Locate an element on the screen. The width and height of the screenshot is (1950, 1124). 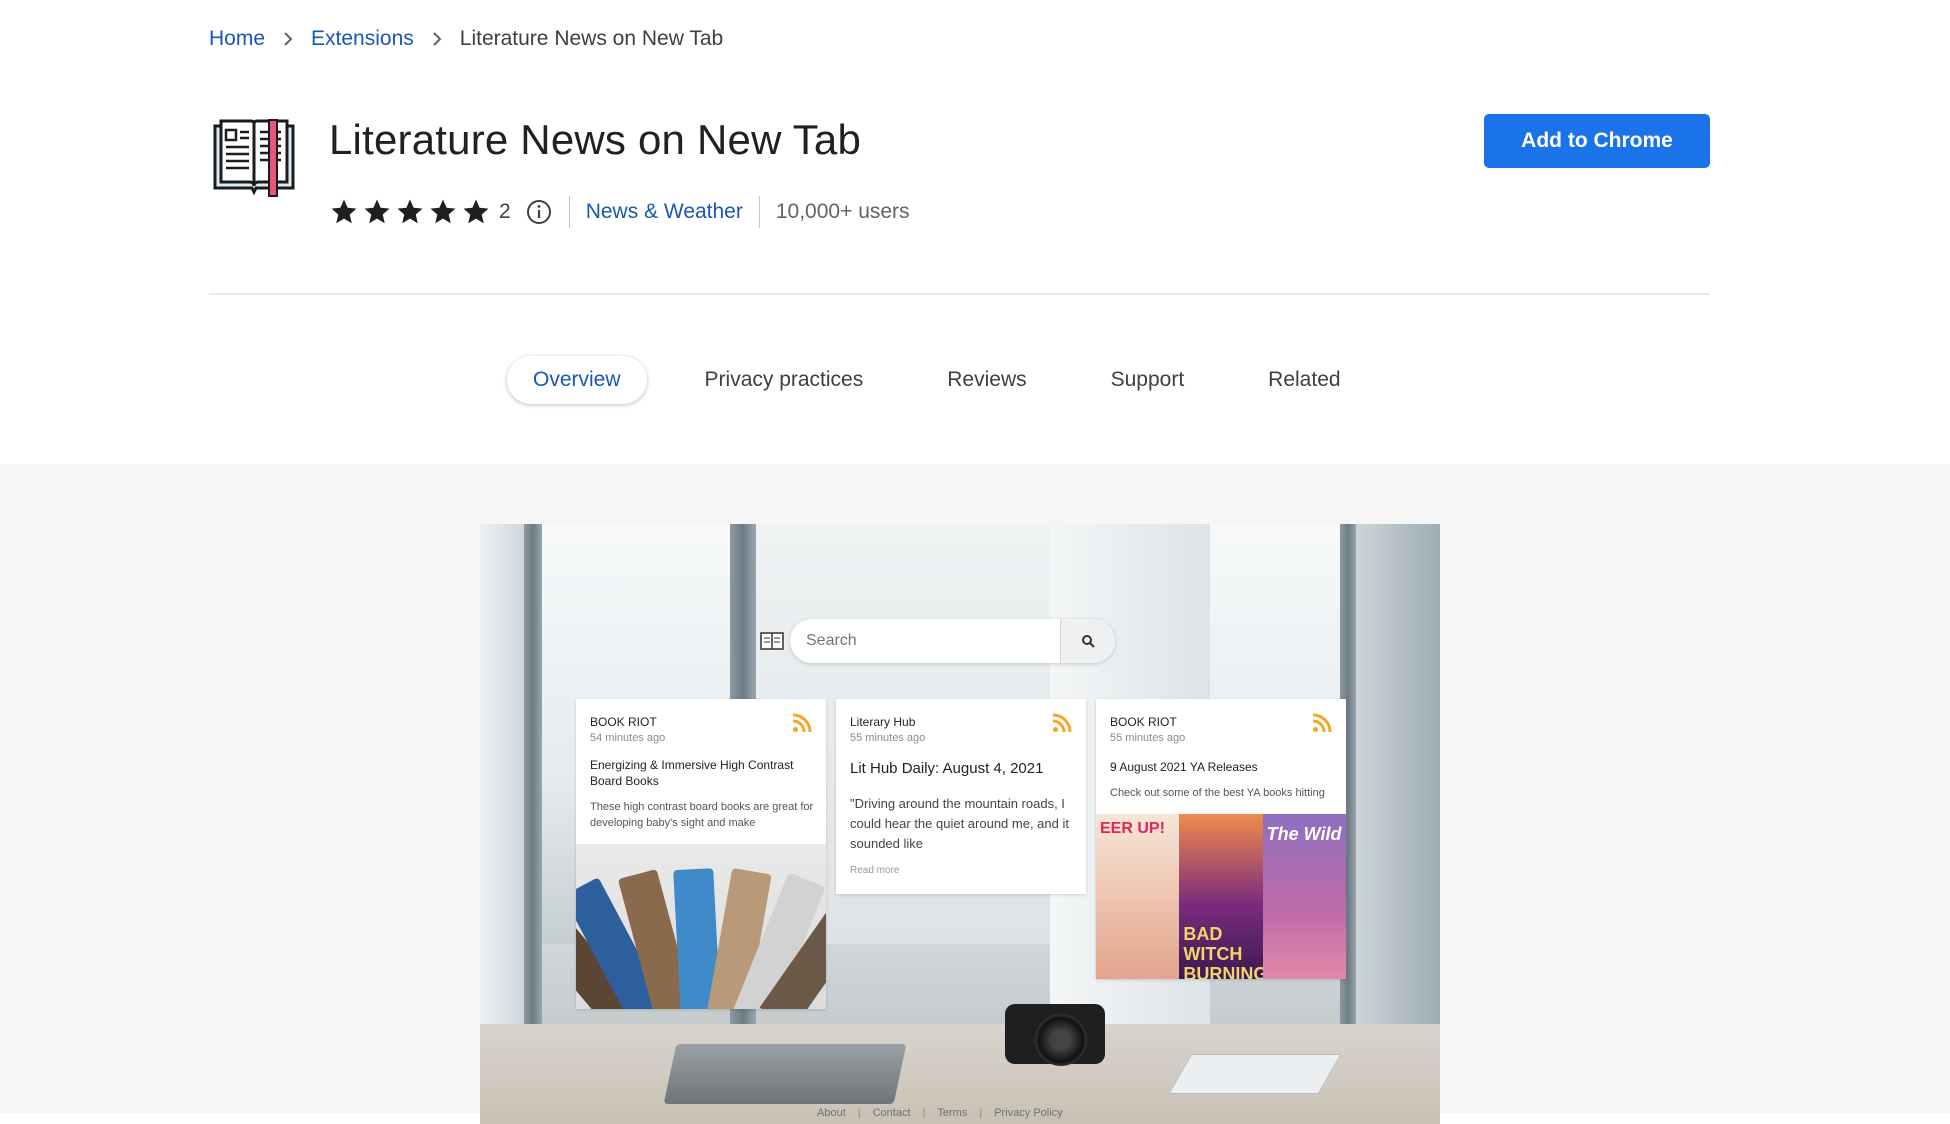
rating-stars is located at coordinates (410, 212).